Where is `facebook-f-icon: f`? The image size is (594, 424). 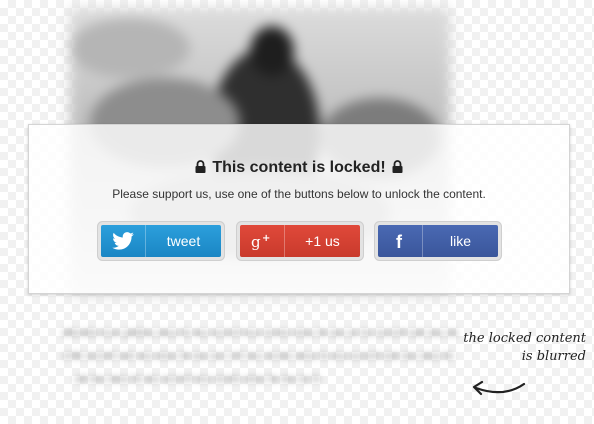
facebook-f-icon: f is located at coordinates (400, 241).